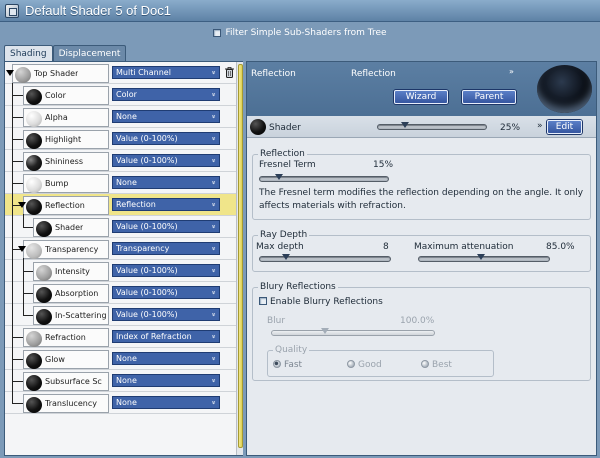 This screenshot has height=458, width=600. I want to click on tree-node: Top Shader, so click(60, 73).